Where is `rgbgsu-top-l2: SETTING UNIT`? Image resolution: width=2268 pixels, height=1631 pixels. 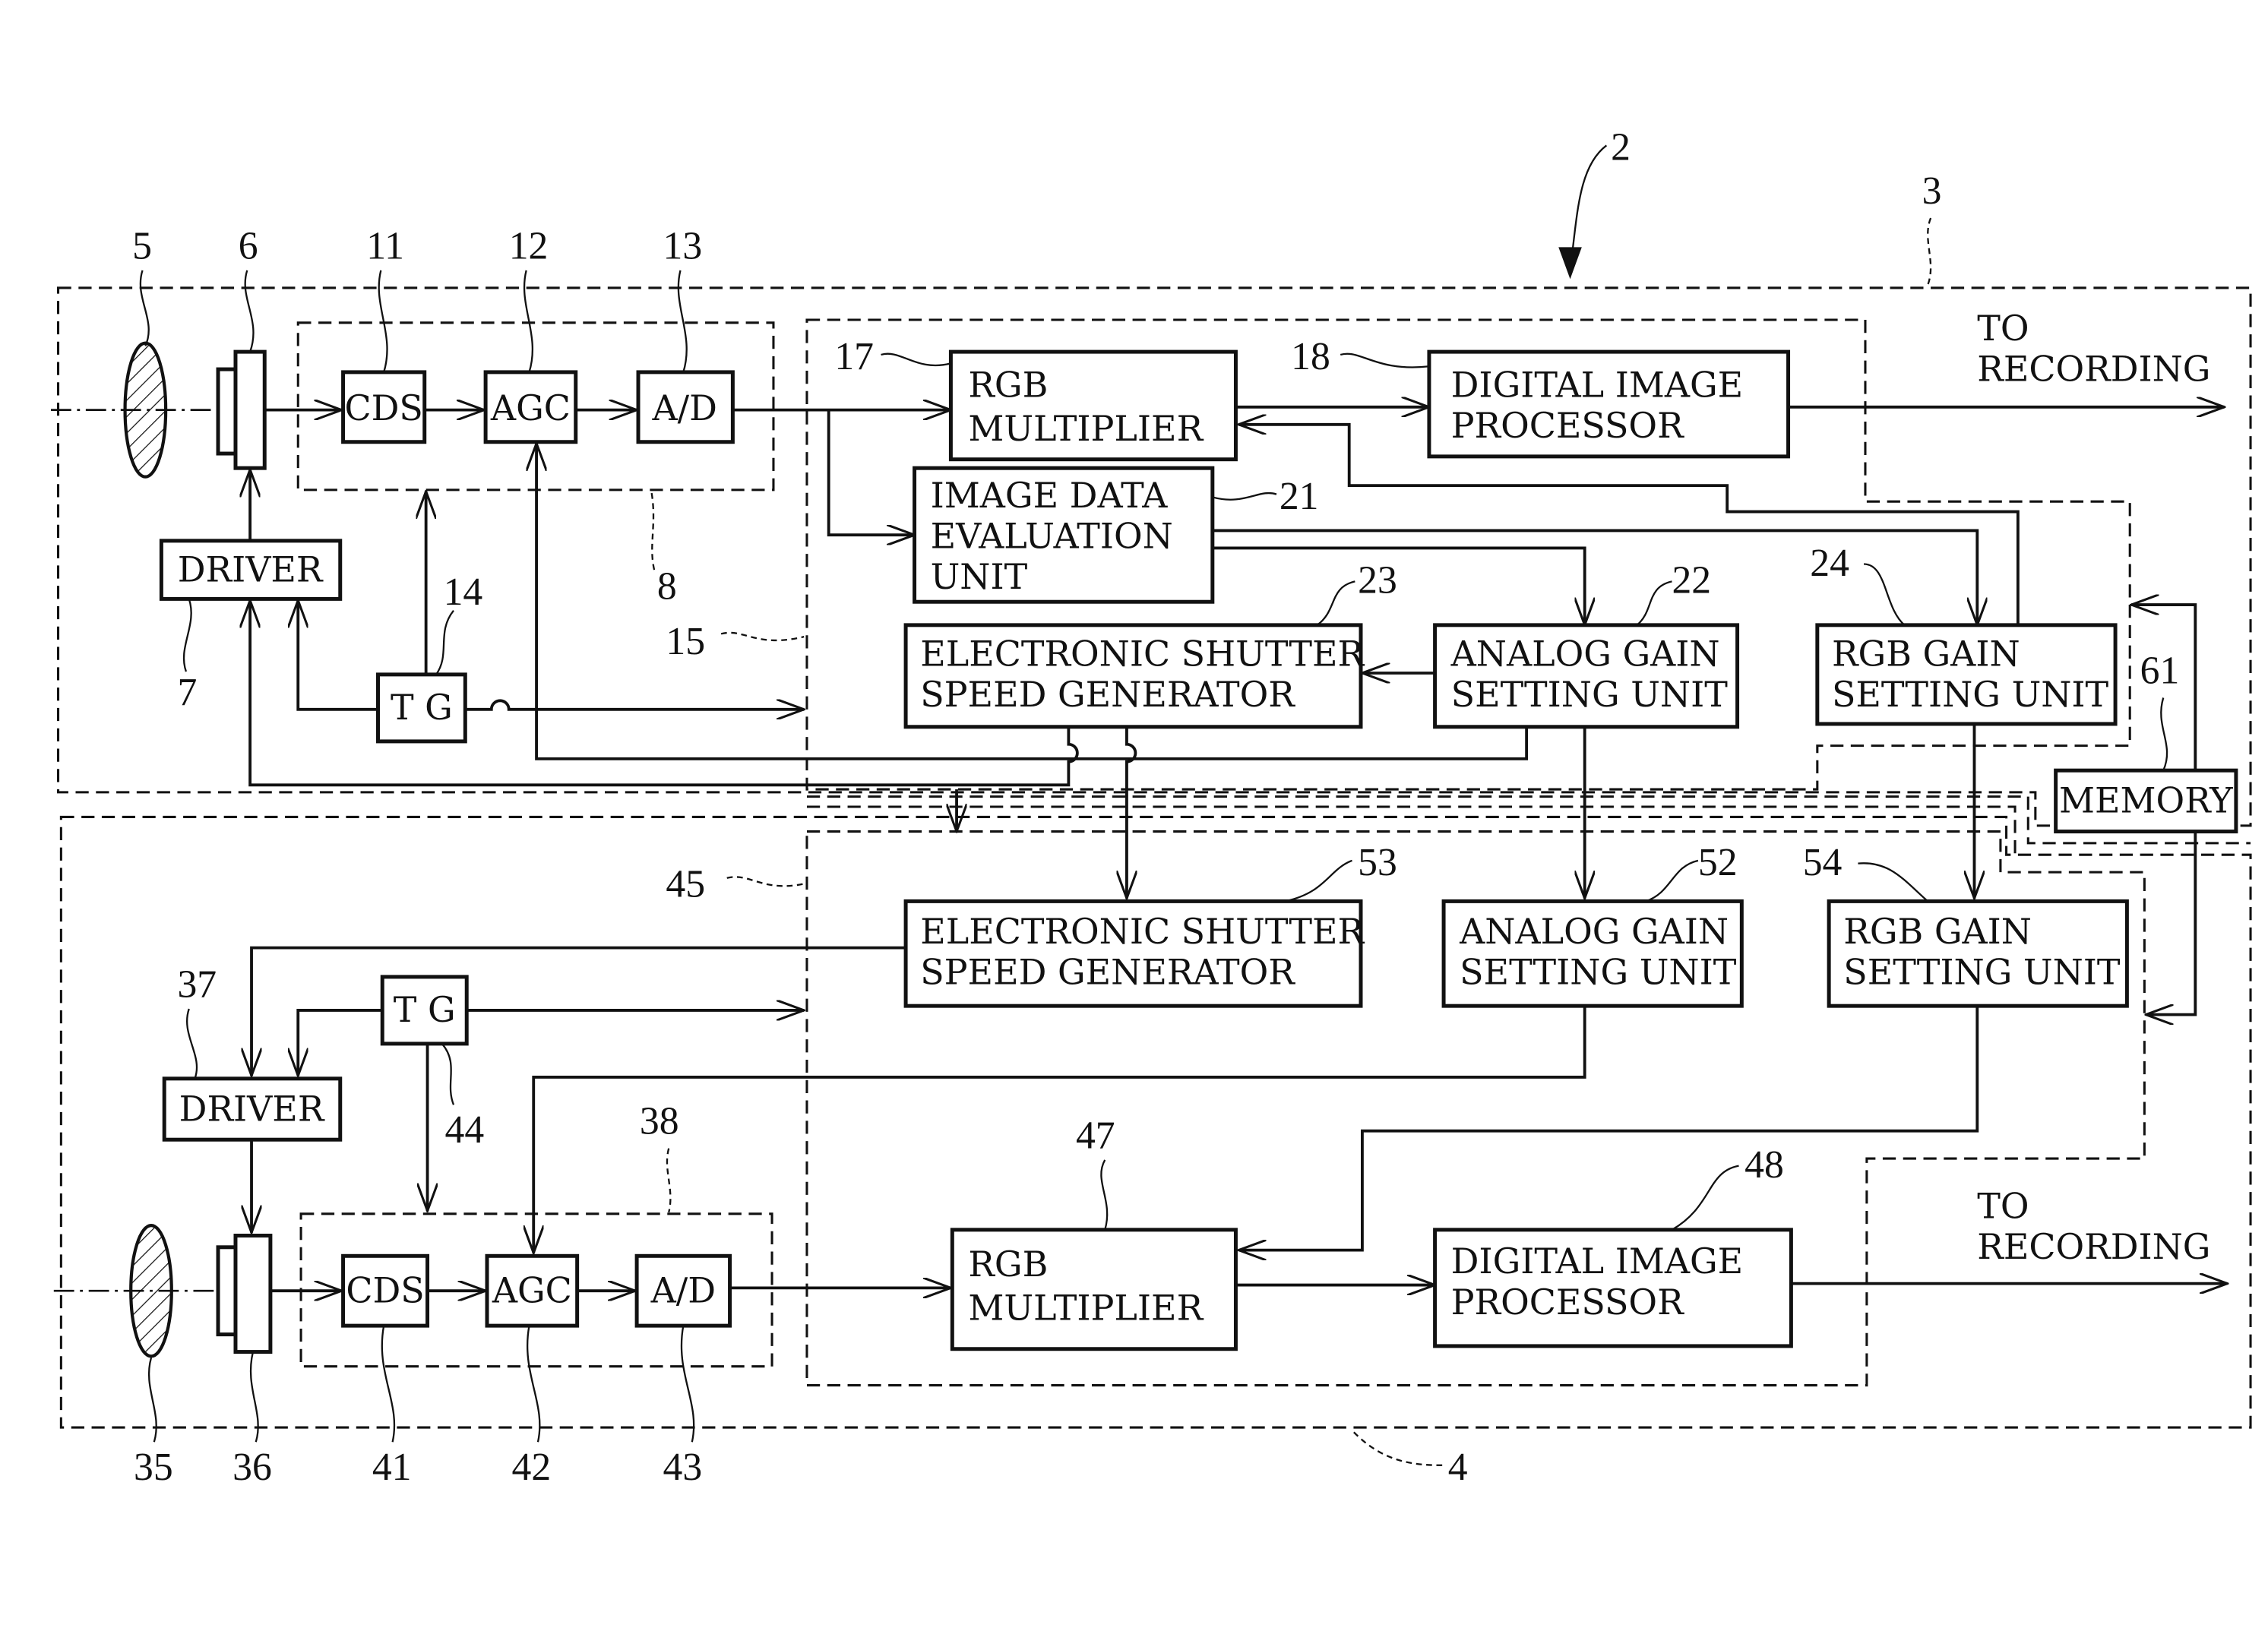
rgbgsu-top-l2: SETTING UNIT is located at coordinates (1970, 694).